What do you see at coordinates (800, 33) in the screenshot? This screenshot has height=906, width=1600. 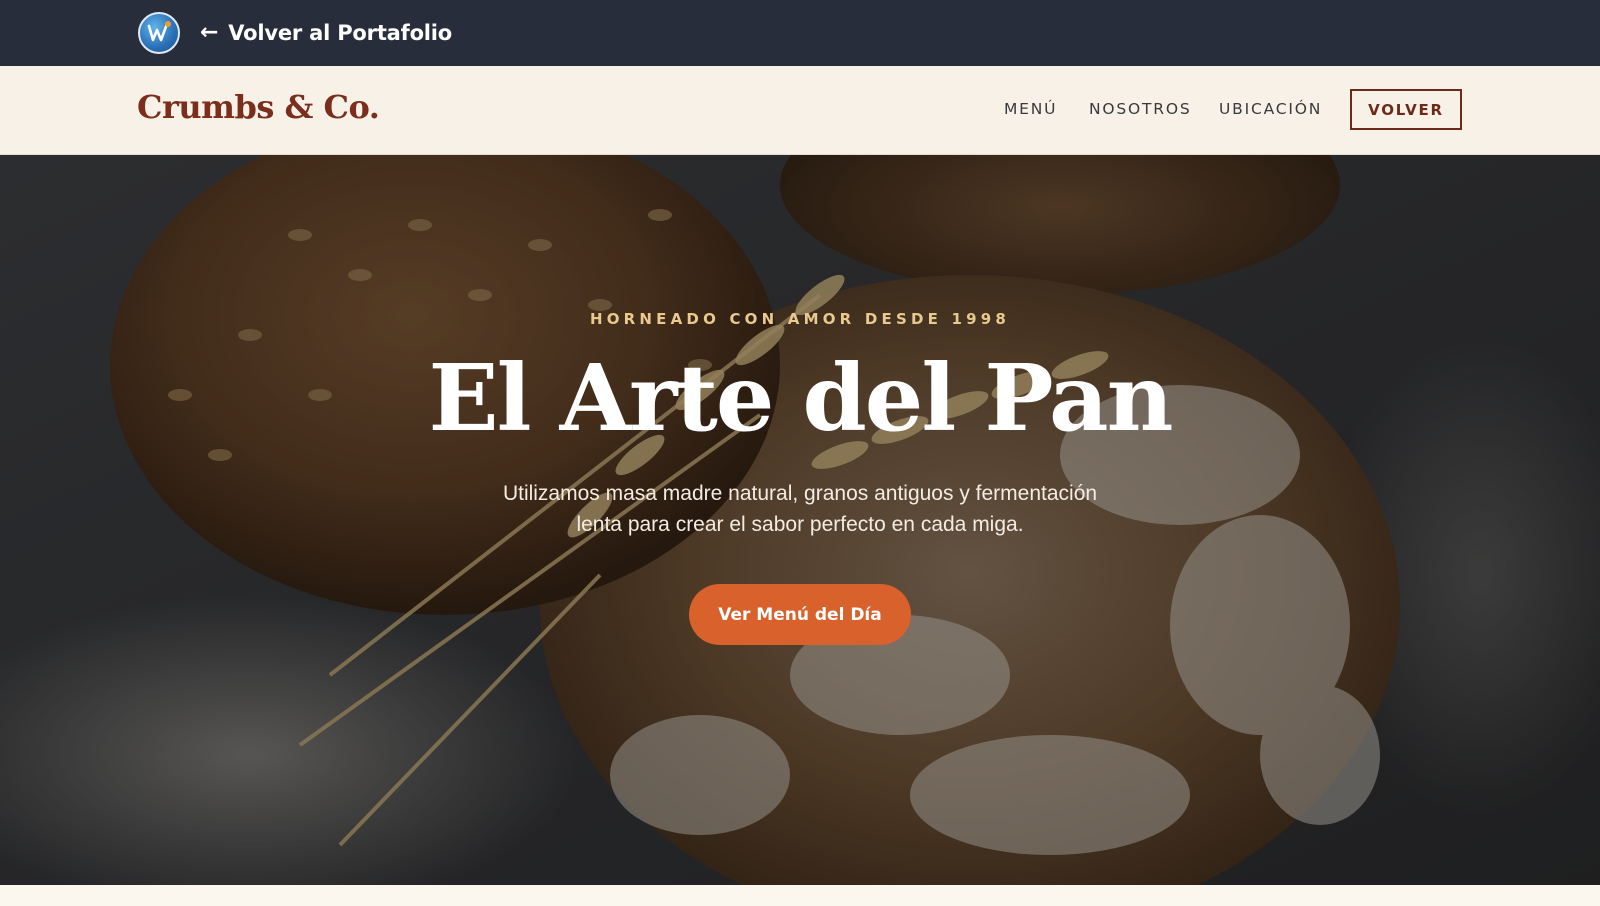 I see `portfolio-bar: ← Volver al Portafolio` at bounding box center [800, 33].